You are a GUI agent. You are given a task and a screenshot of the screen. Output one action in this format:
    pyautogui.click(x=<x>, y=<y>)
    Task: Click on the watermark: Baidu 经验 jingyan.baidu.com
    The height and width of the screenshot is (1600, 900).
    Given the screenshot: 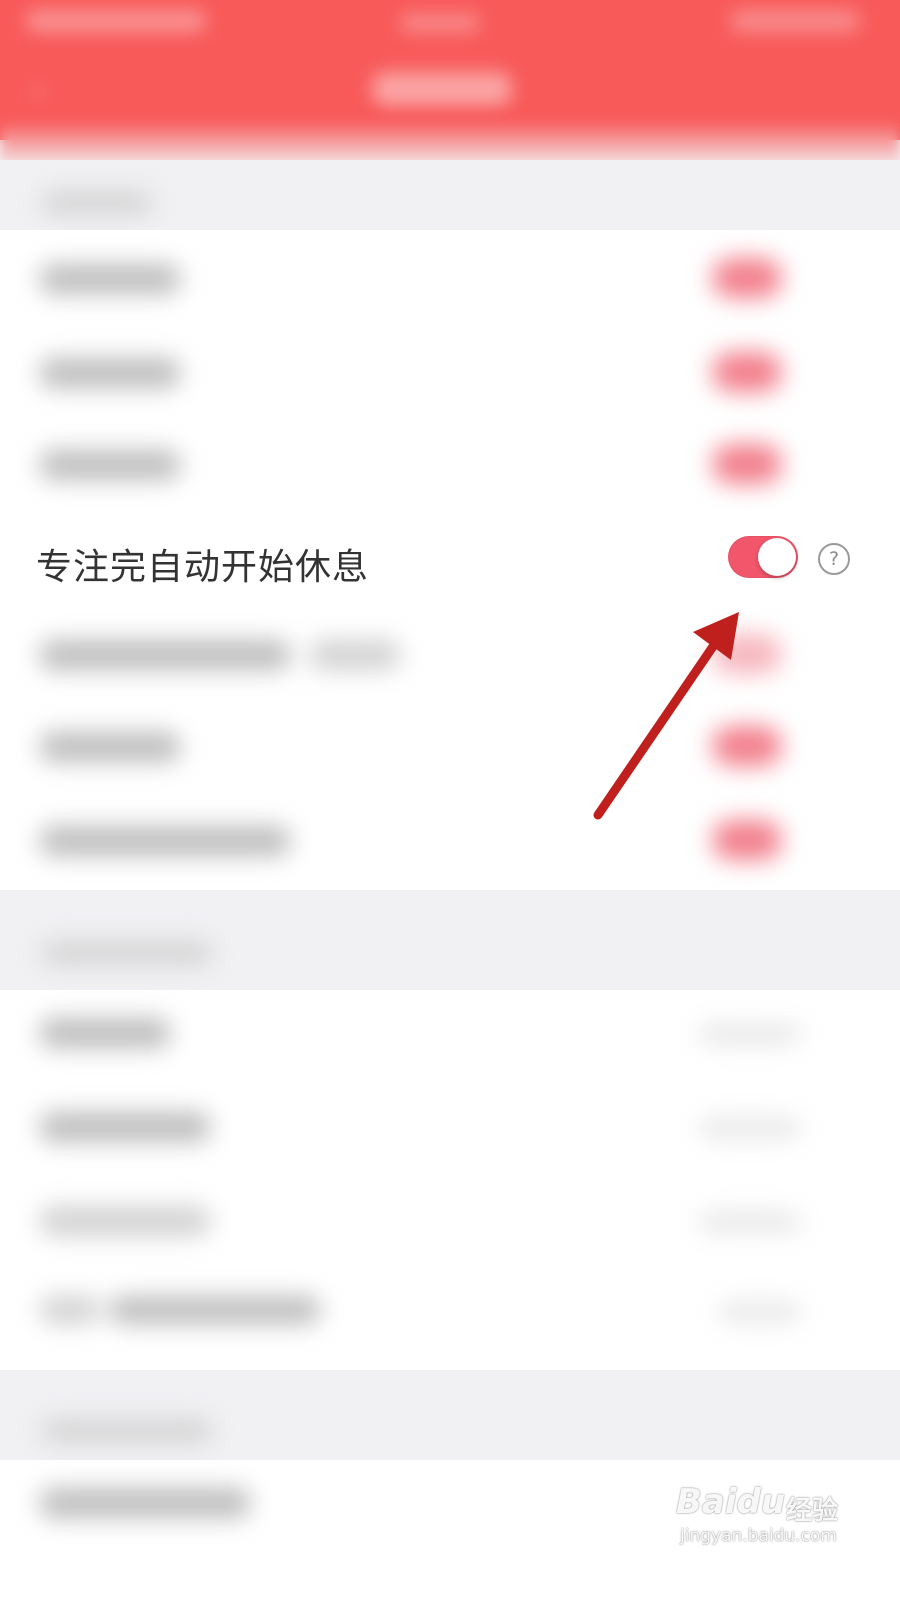 What is the action you would take?
    pyautogui.click(x=776, y=1517)
    